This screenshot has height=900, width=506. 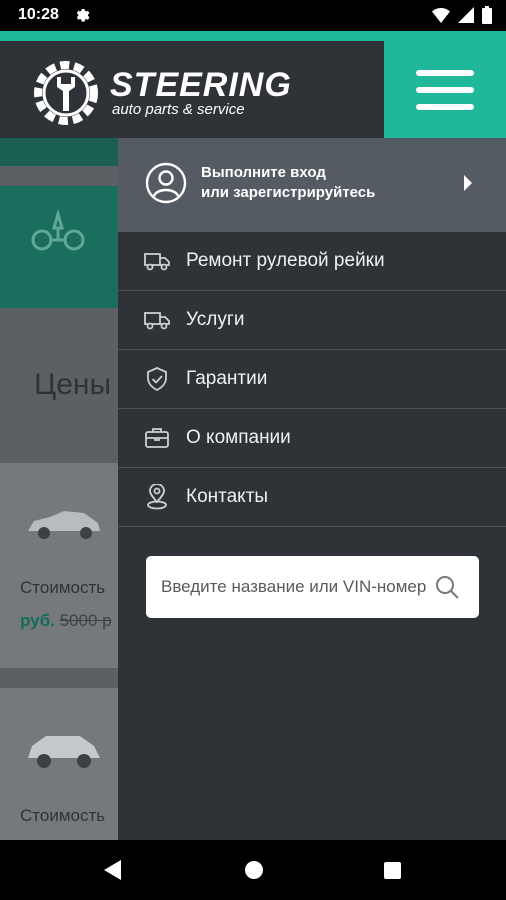 I want to click on app-header: STEERING auto parts & service, so click(x=253, y=84).